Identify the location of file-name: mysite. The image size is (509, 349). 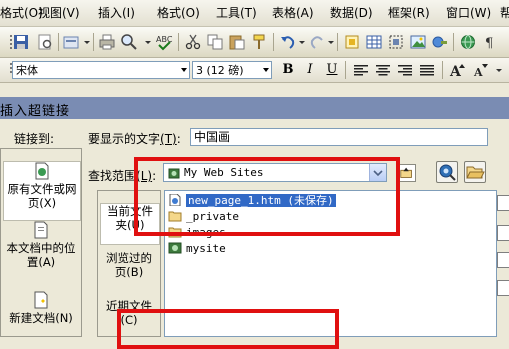
(206, 248).